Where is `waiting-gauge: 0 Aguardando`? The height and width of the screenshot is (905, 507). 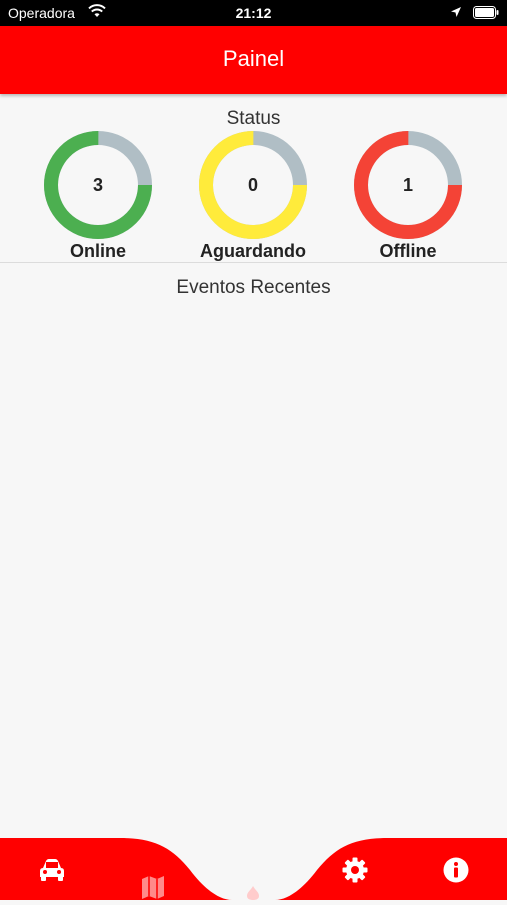
waiting-gauge: 0 Aguardando is located at coordinates (253, 197).